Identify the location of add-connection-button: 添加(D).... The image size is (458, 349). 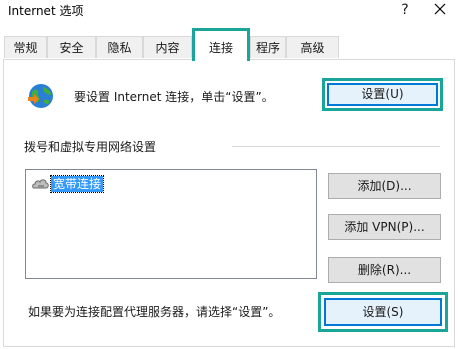
(384, 186).